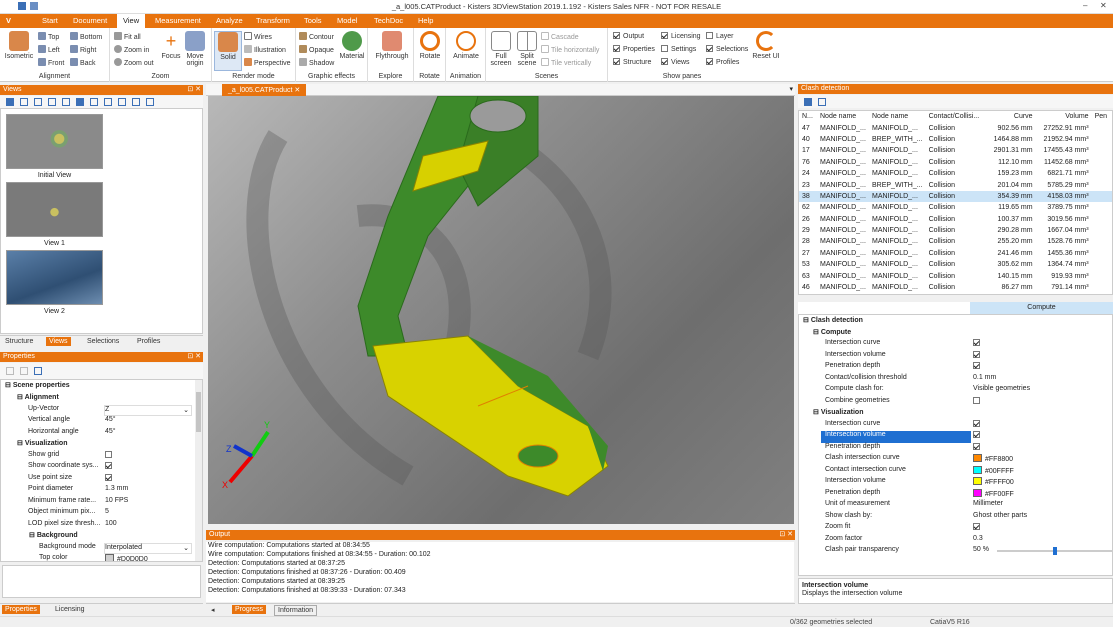 The height and width of the screenshot is (627, 1113). Describe the element at coordinates (720, 36) in the screenshot. I see `layer-checkbox: Layer` at that location.